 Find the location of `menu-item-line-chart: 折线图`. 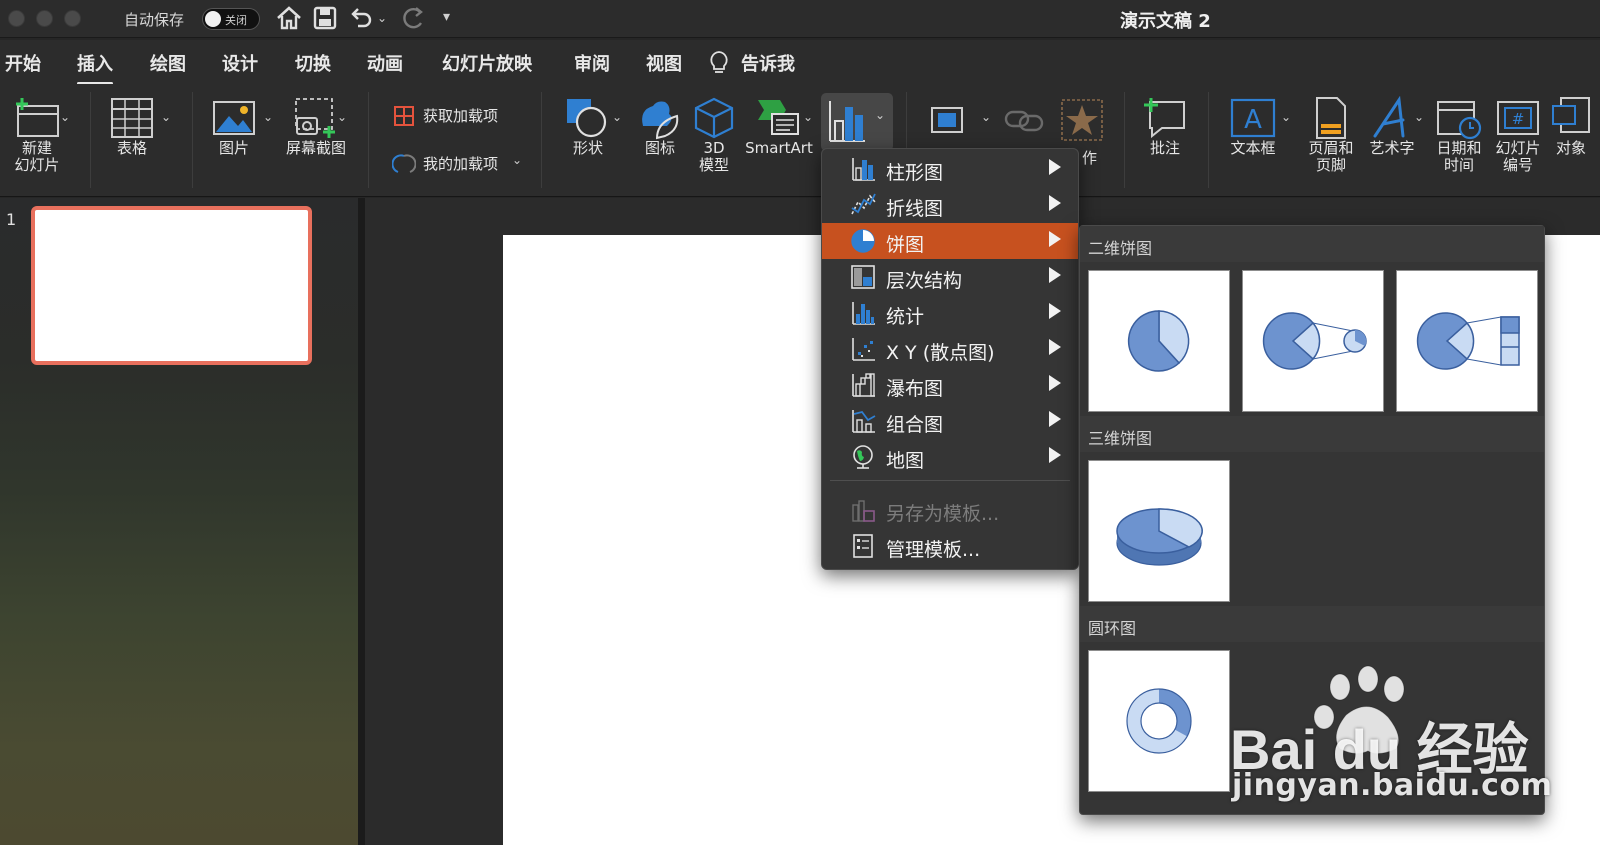

menu-item-line-chart: 折线图 is located at coordinates (950, 205).